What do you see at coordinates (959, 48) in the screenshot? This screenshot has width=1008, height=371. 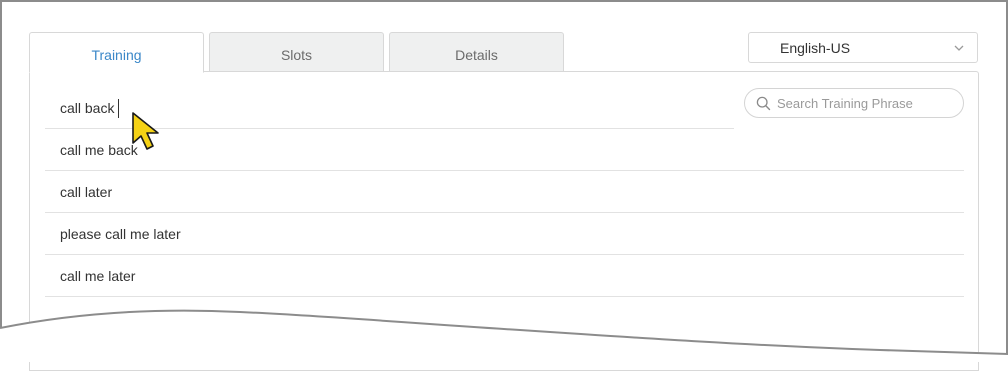 I see `chevron-down-icon` at bounding box center [959, 48].